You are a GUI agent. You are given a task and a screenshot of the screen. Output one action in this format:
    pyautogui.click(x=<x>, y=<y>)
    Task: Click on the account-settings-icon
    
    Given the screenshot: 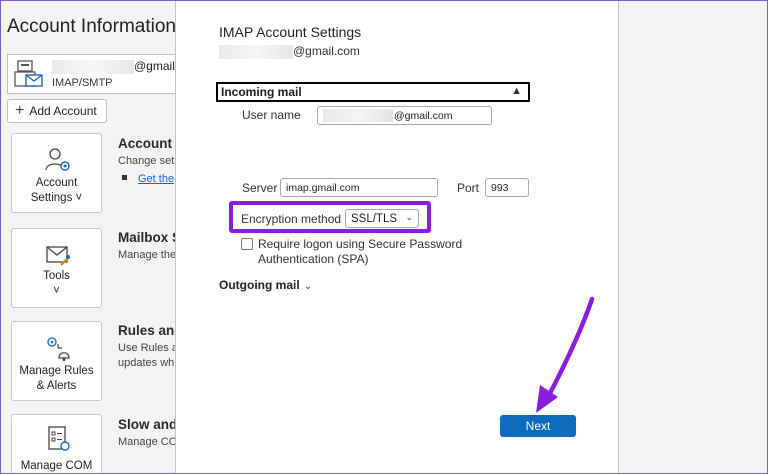 What is the action you would take?
    pyautogui.click(x=57, y=159)
    